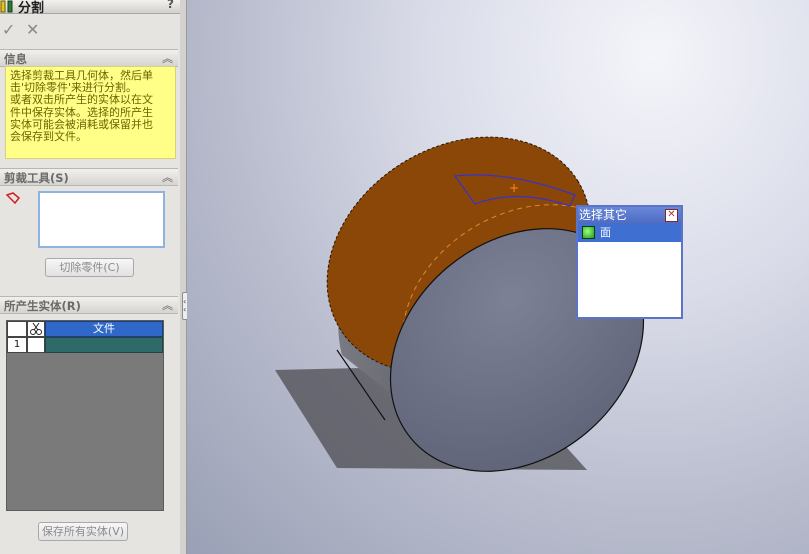 This screenshot has width=809, height=554. Describe the element at coordinates (42, 306) in the screenshot. I see `resulting-bodies-section-title: 所产生实体(R)` at that location.